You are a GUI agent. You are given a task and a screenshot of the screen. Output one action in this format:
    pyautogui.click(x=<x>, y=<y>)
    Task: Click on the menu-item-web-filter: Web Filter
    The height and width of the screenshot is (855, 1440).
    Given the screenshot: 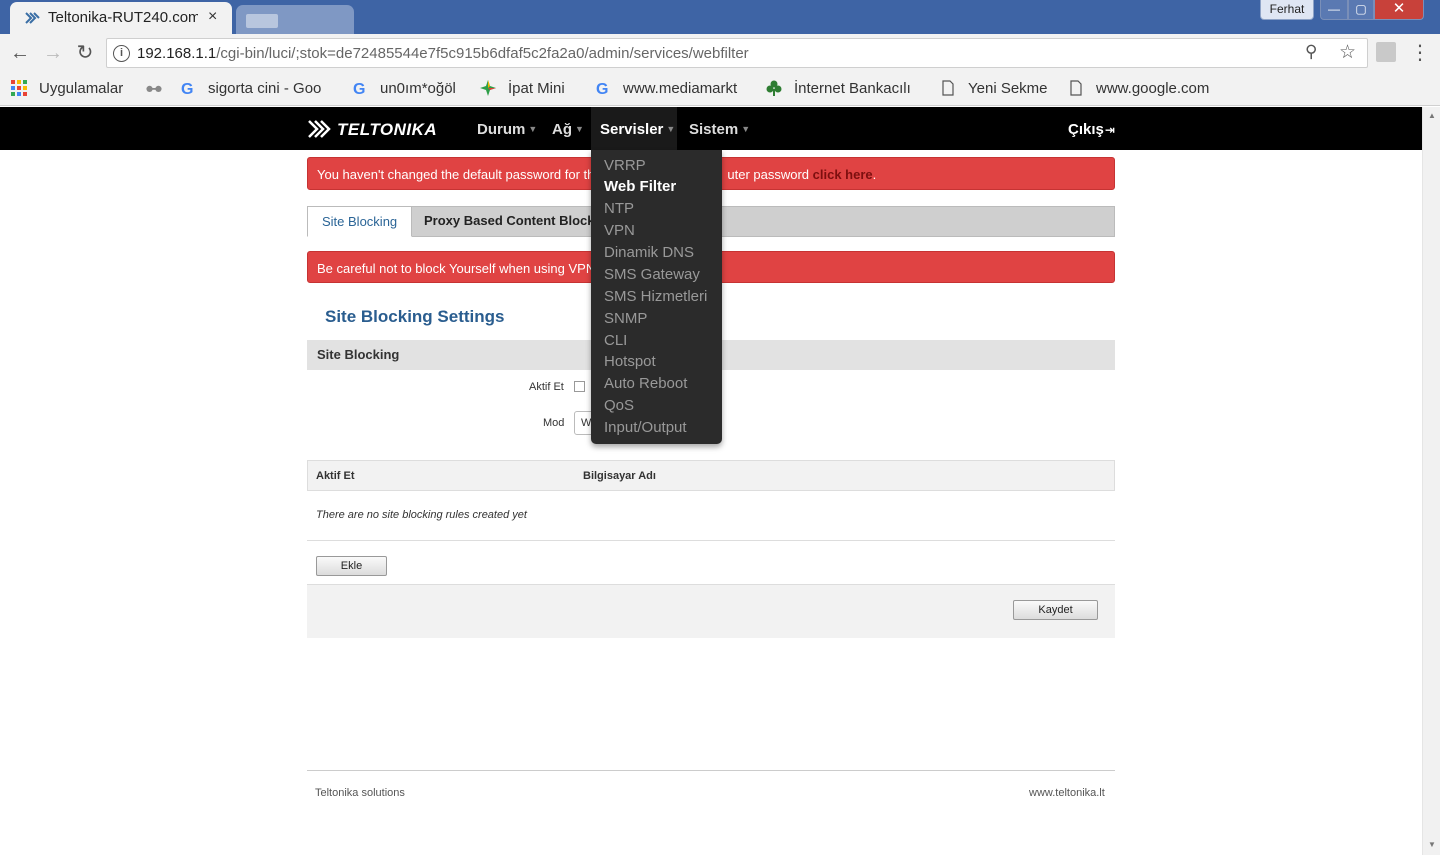 What is the action you would take?
    pyautogui.click(x=640, y=186)
    